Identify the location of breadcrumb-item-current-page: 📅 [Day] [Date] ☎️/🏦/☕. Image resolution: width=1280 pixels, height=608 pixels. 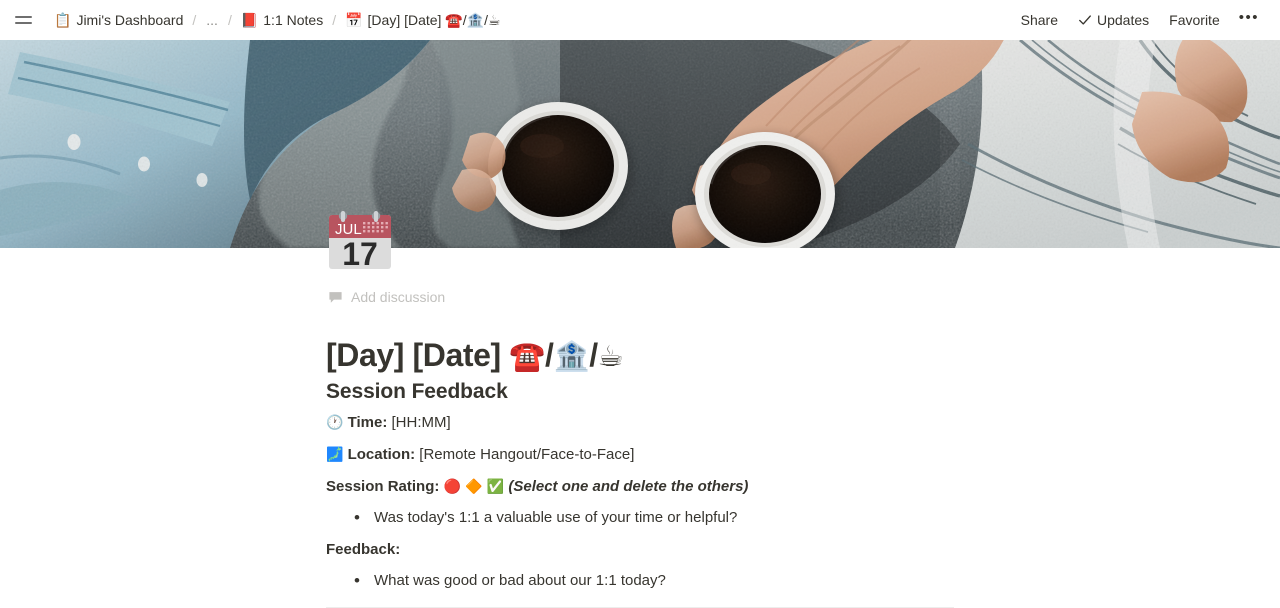
(422, 20).